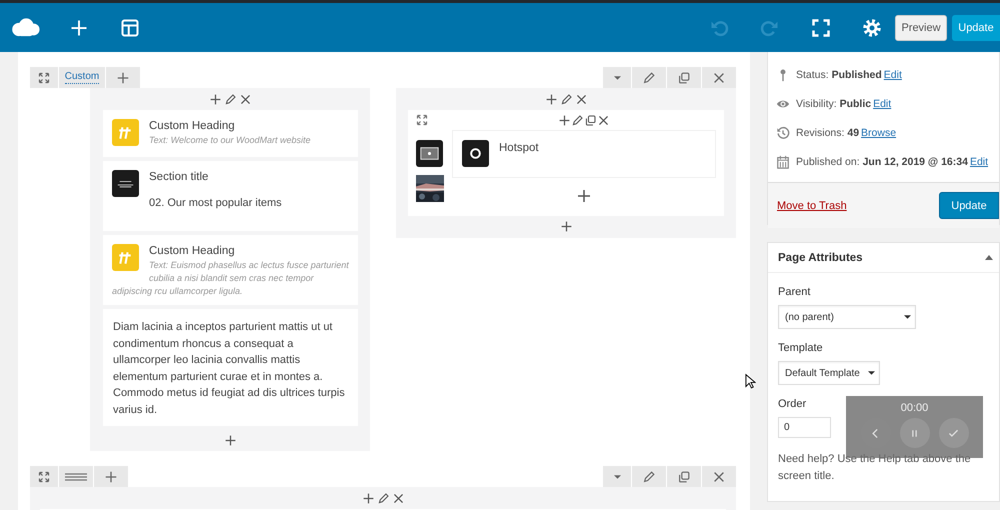 This screenshot has width=1000, height=510. What do you see at coordinates (230, 278) in the screenshot?
I see `element-text: Text: Euismod phasellus ac lectus fusce parturient cubilia a nisi blandit sem cras nec tempor adipiscing rcu ullamcorper ligula.` at bounding box center [230, 278].